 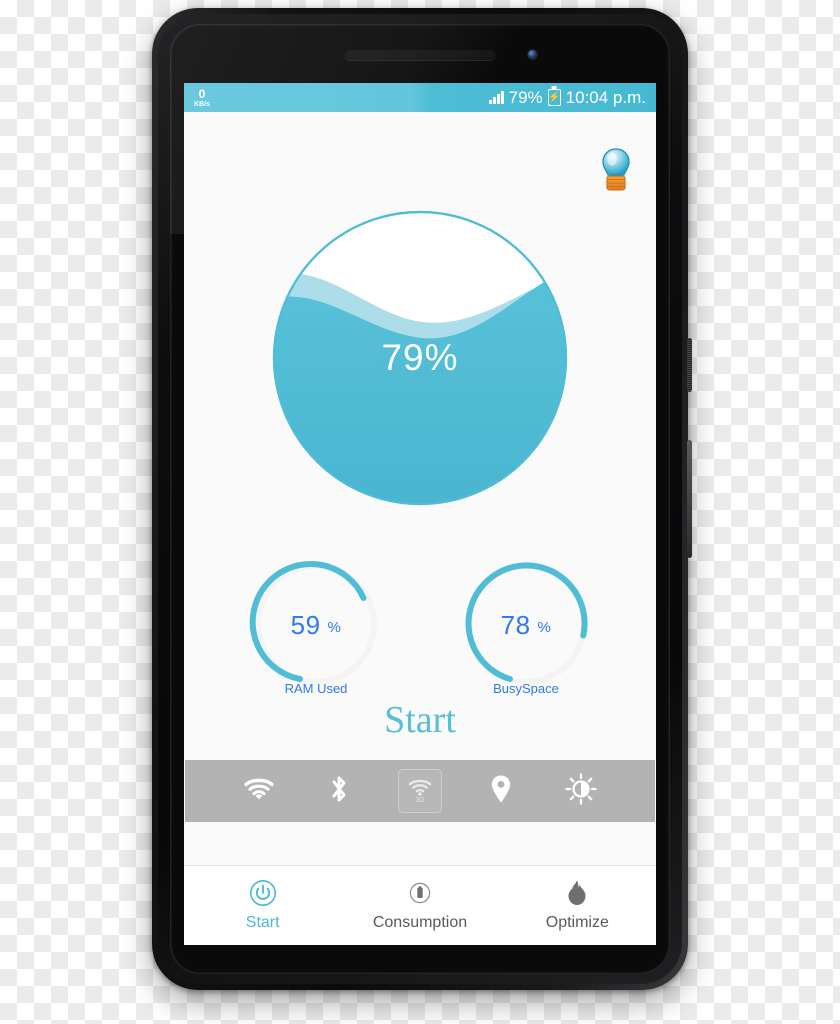 What do you see at coordinates (420, 893) in the screenshot?
I see `battery-circle-icon` at bounding box center [420, 893].